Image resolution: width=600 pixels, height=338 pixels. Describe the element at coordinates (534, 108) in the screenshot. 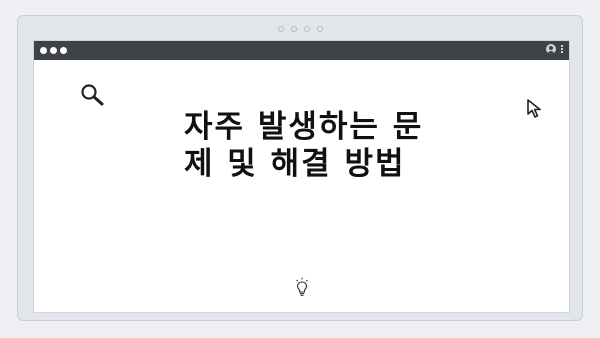

I see `cursor-icon` at that location.